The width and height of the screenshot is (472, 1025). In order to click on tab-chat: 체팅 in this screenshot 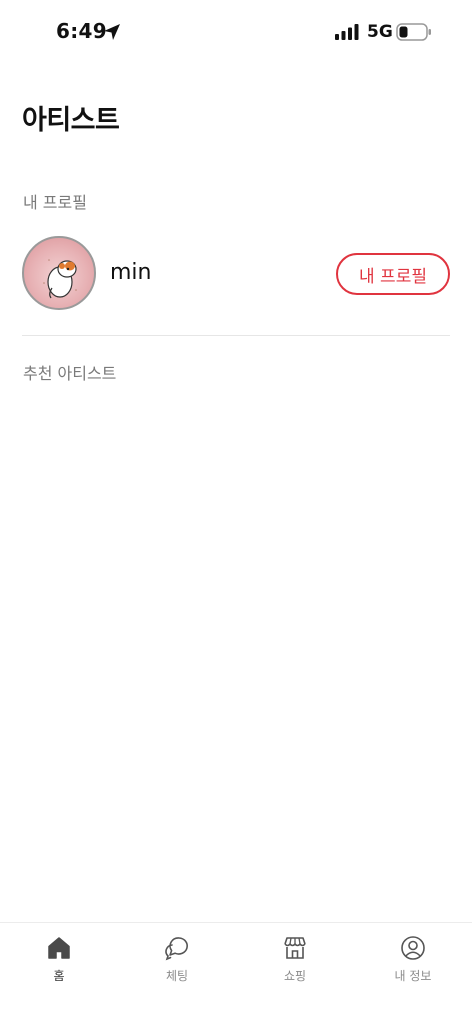, I will do `click(177, 961)`.